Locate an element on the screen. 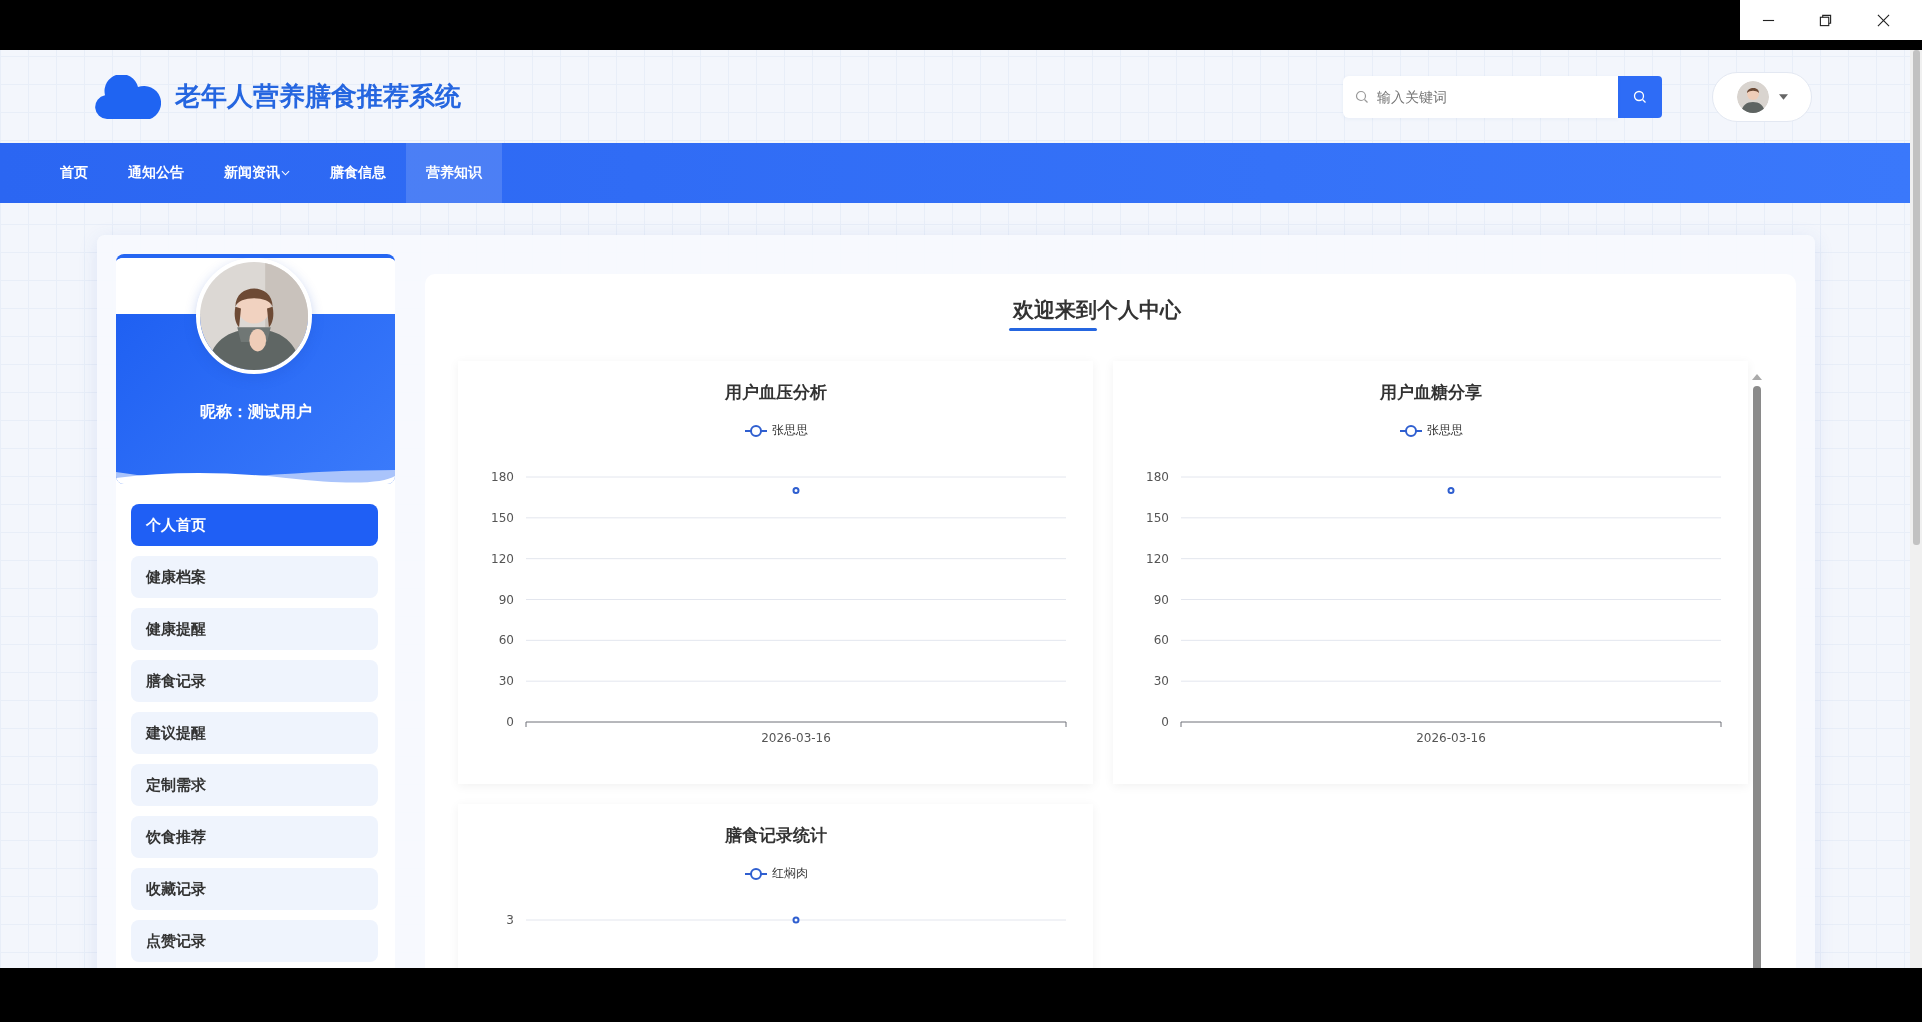  chart-title: 用户血压分析 is located at coordinates (775, 392).